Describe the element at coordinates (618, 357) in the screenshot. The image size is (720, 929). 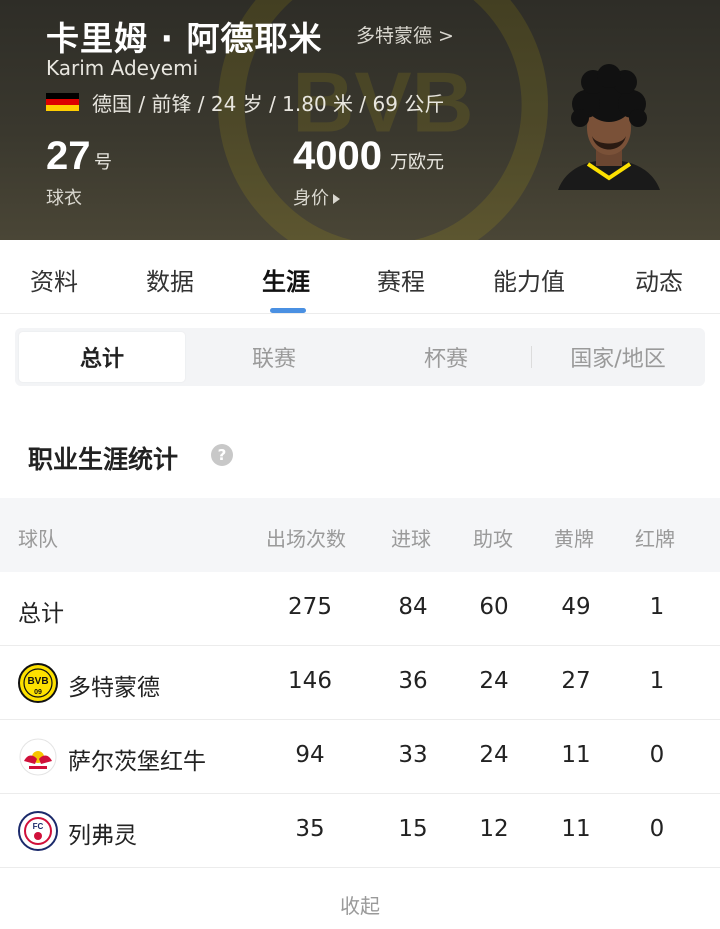
I see `segment-national: 国家/地区` at that location.